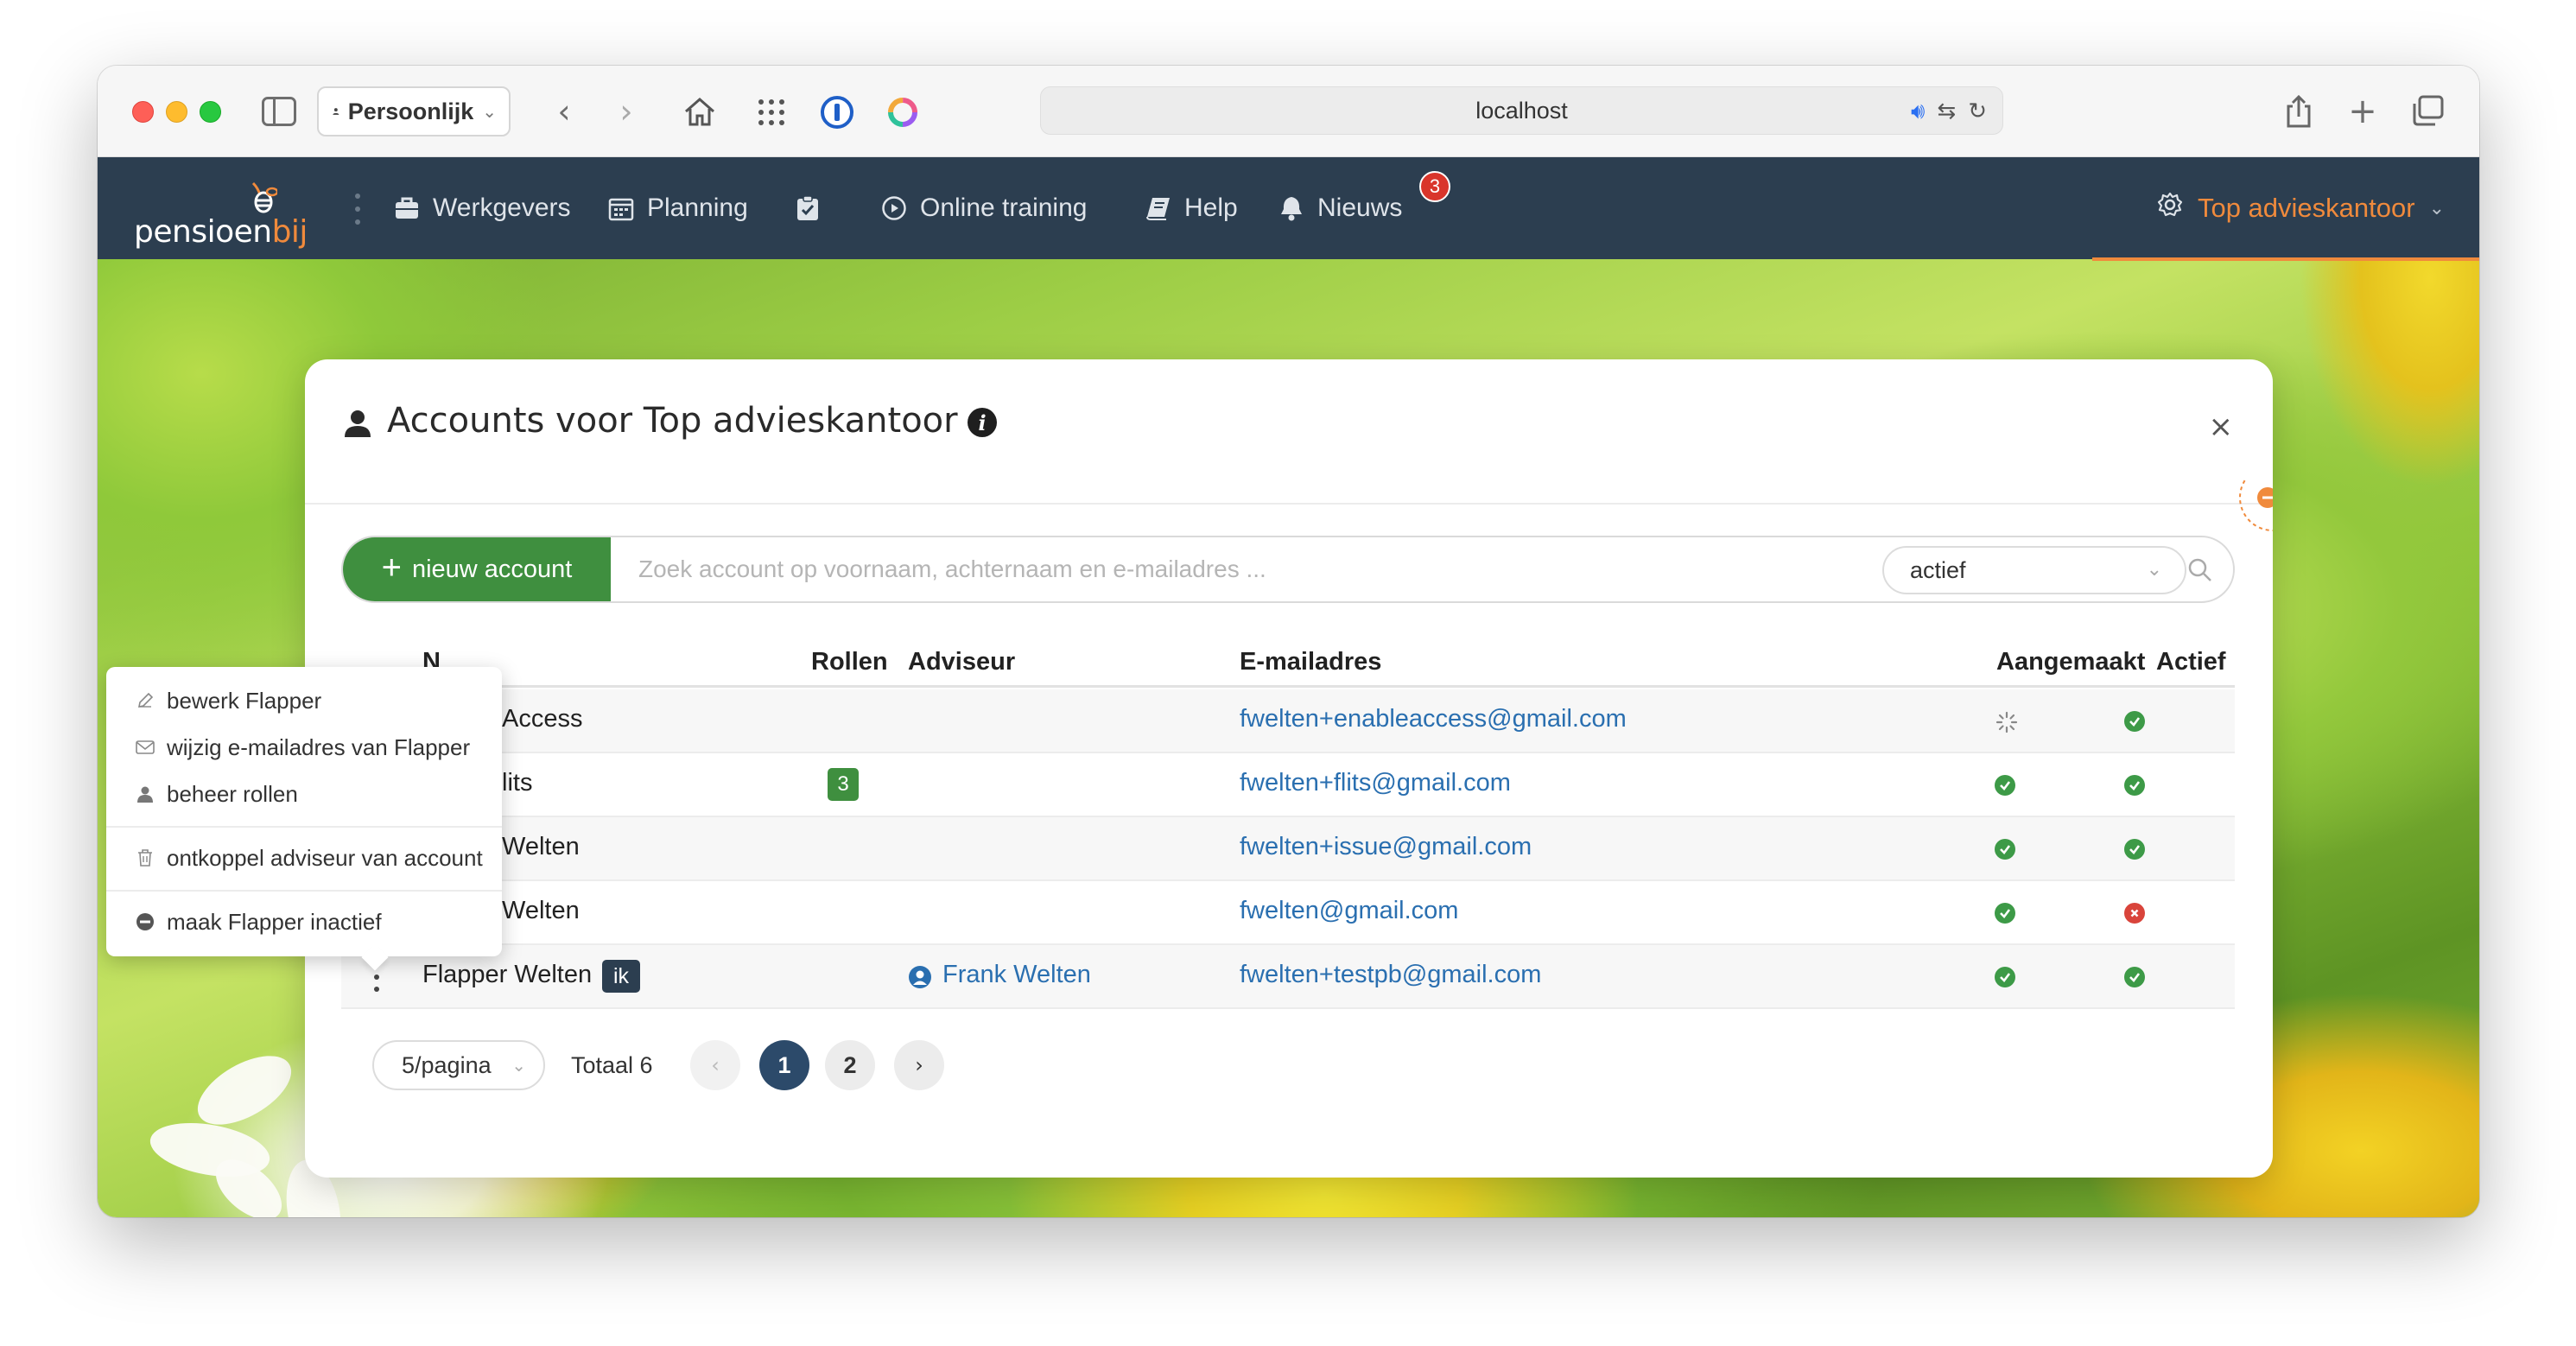 Image resolution: width=2576 pixels, height=1346 pixels. I want to click on forward-icon: ›, so click(626, 112).